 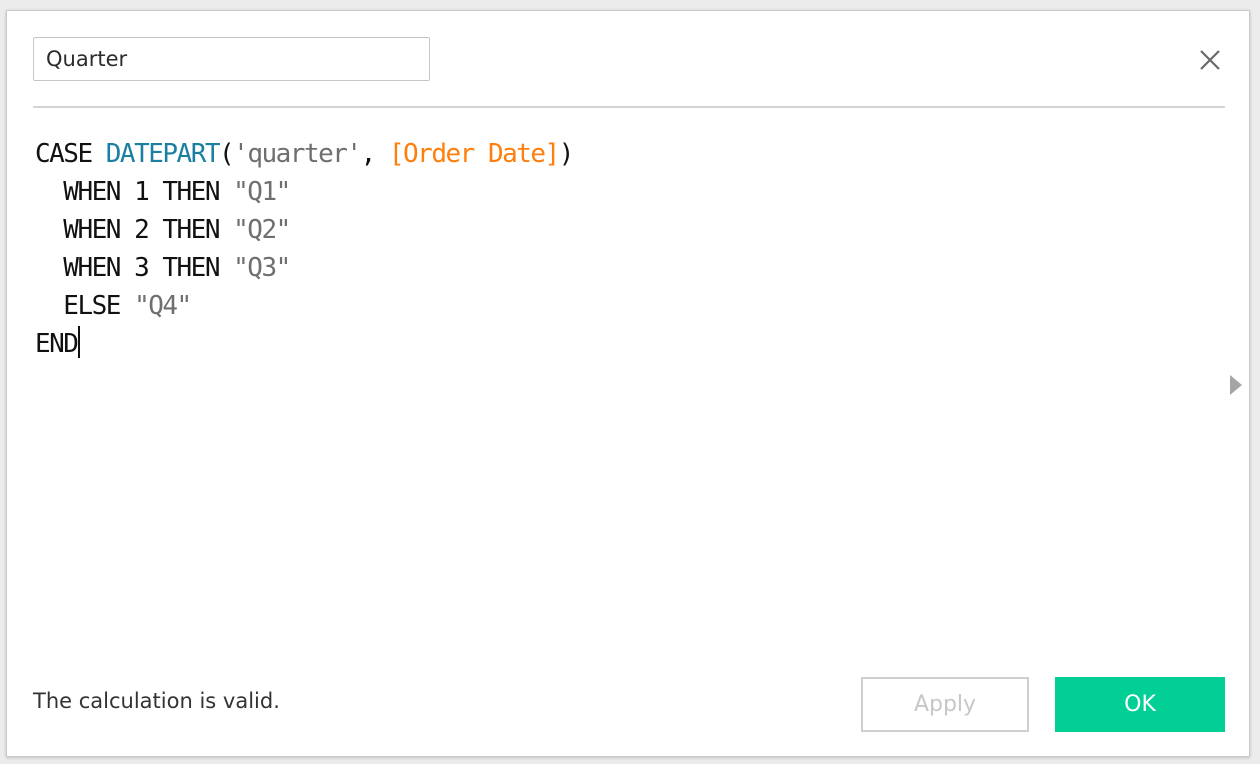 I want to click on punctuation-token: ), so click(x=566, y=154).